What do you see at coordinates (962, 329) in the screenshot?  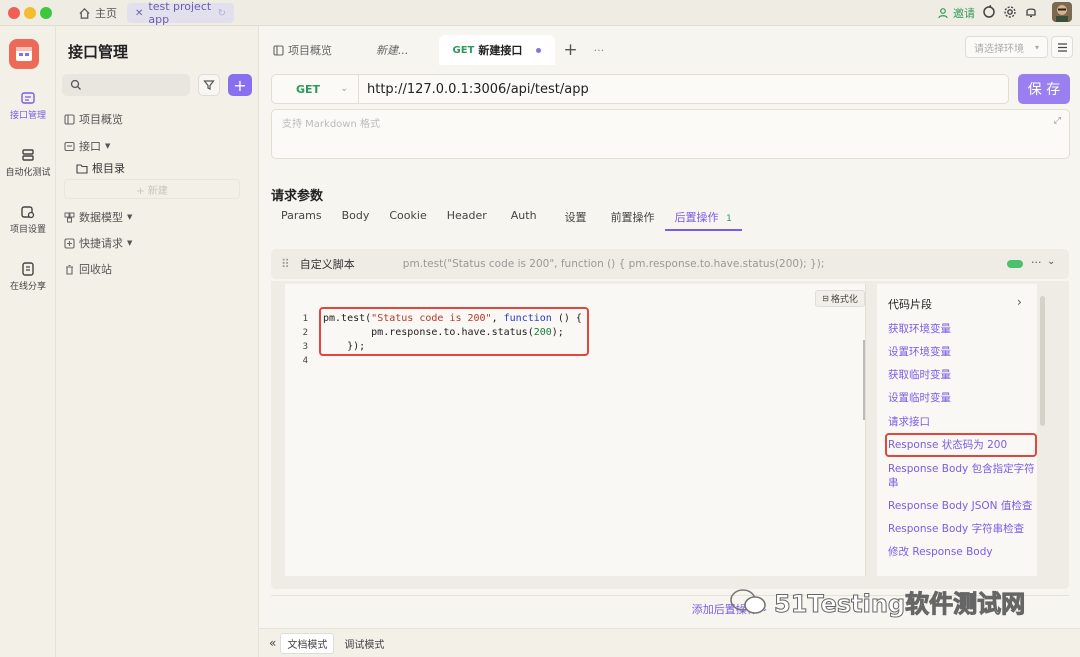 I see `snippet-item: 获取环境变量` at bounding box center [962, 329].